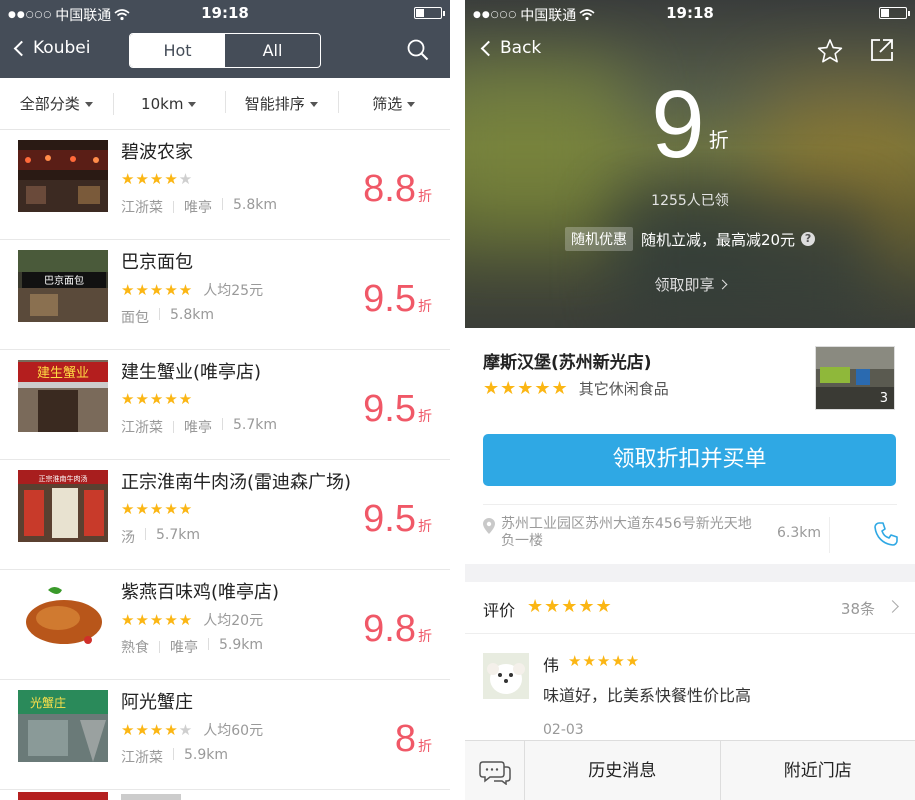 This screenshot has height=800, width=915. I want to click on filter-distance-label: 10km, so click(162, 103).